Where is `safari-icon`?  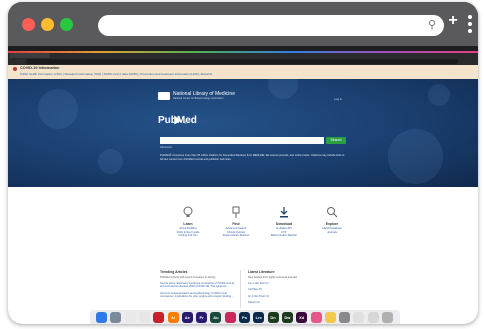
safari-icon is located at coordinates (144, 317).